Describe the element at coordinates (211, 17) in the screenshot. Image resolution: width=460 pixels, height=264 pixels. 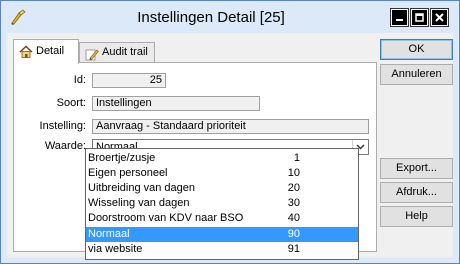
I see `window-title: Instellingen Detail [25]` at that location.